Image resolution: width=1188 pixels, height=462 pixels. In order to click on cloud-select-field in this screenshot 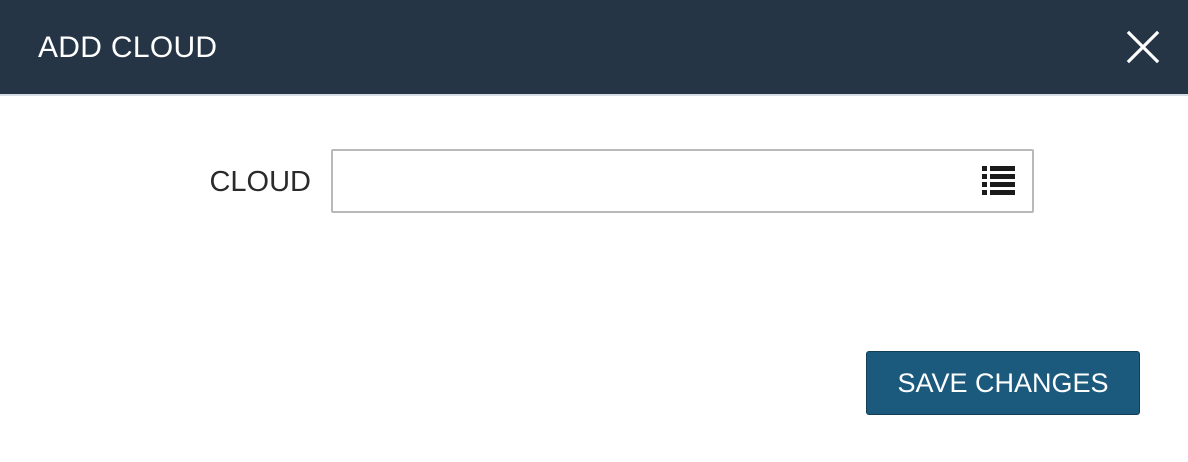, I will do `click(682, 181)`.